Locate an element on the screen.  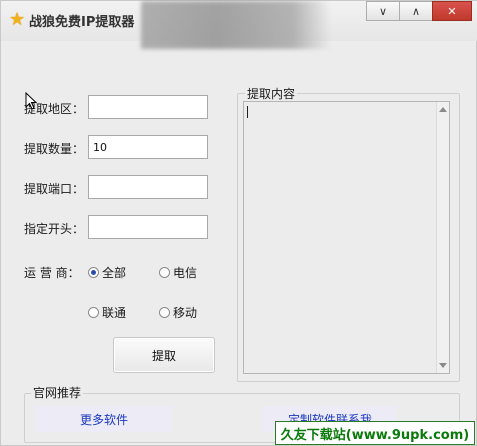
star-icon: ★ is located at coordinates (17, 19).